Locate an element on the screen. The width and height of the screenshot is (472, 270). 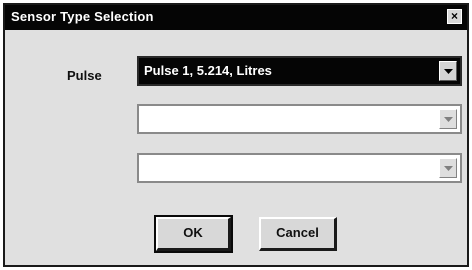
title-bar: Sensor Type Selection × is located at coordinates (236, 17).